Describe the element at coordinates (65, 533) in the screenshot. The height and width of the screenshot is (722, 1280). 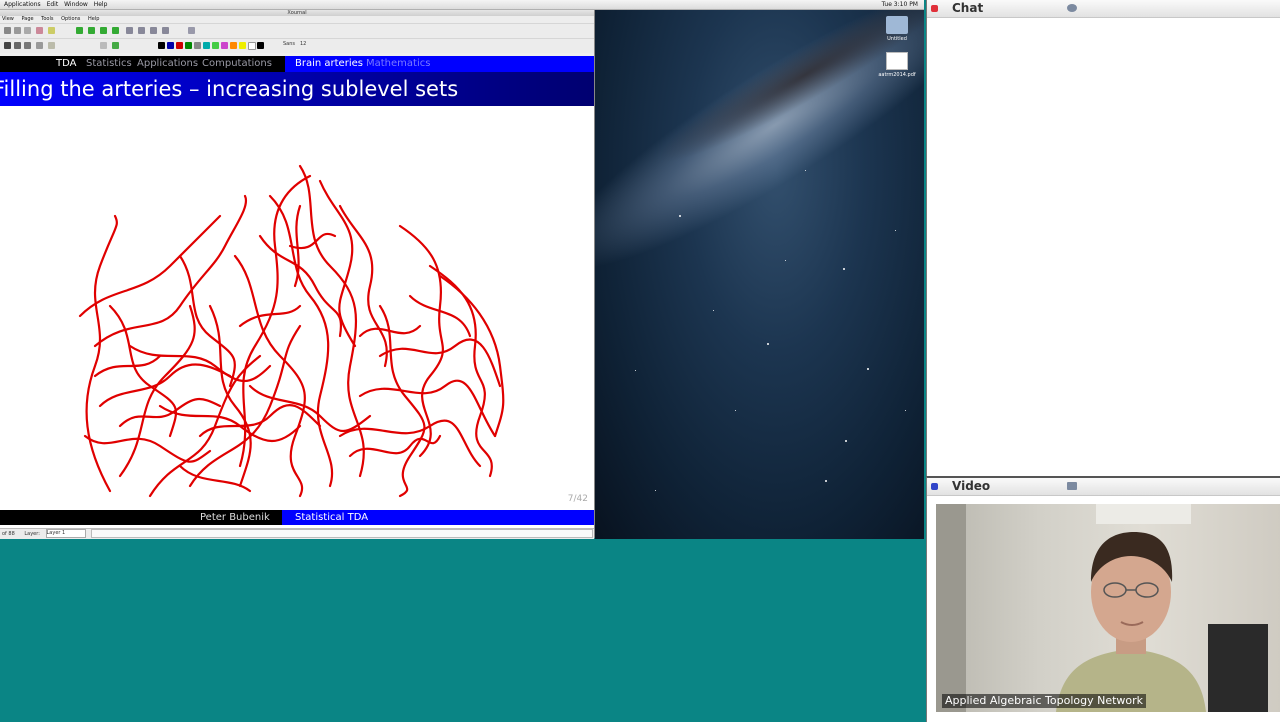
I see `layer-select: Layer 1` at that location.